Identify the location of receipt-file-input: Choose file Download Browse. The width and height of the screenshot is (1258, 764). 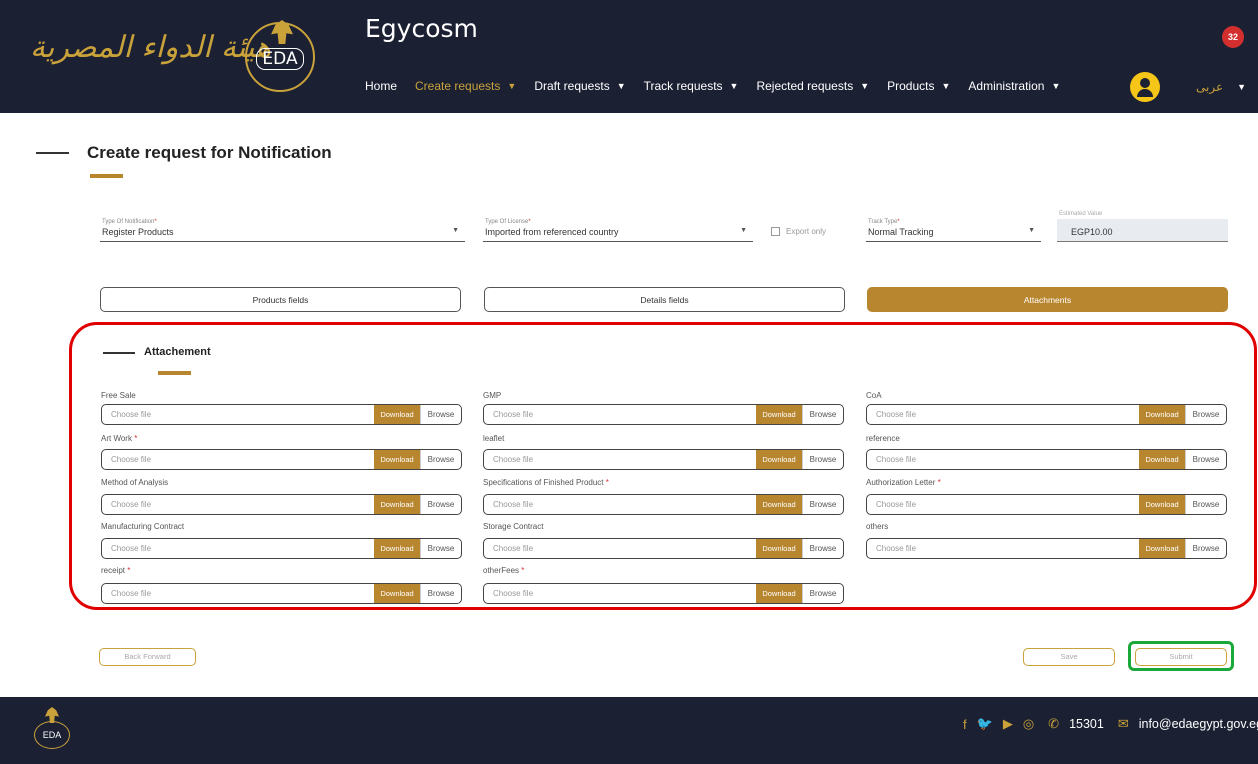
(281, 593).